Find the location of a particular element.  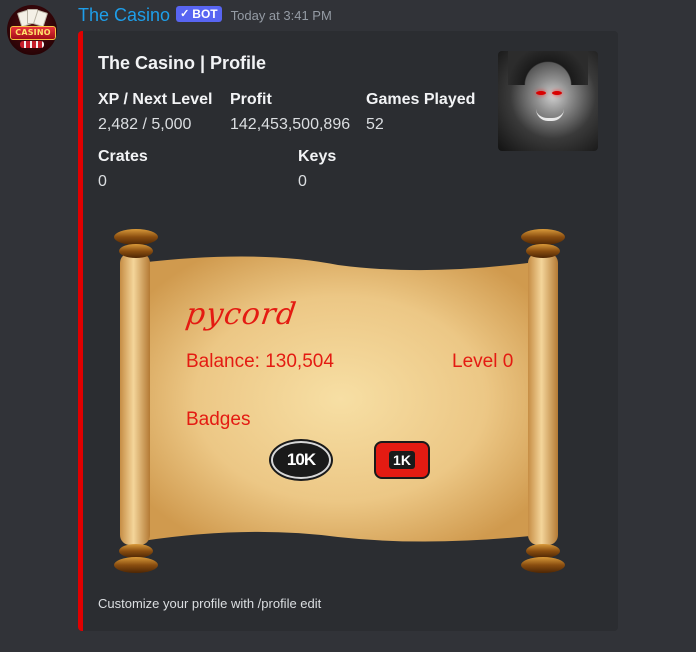

field-profit: Profit 142,453,500,896 is located at coordinates (290, 112).